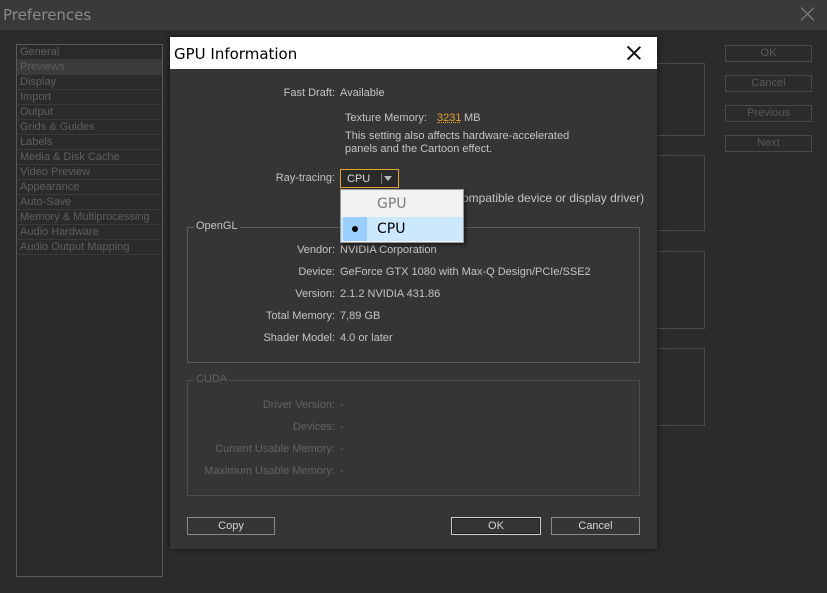  Describe the element at coordinates (89, 232) in the screenshot. I see `category-audio-hardware: Audio Hardware` at that location.